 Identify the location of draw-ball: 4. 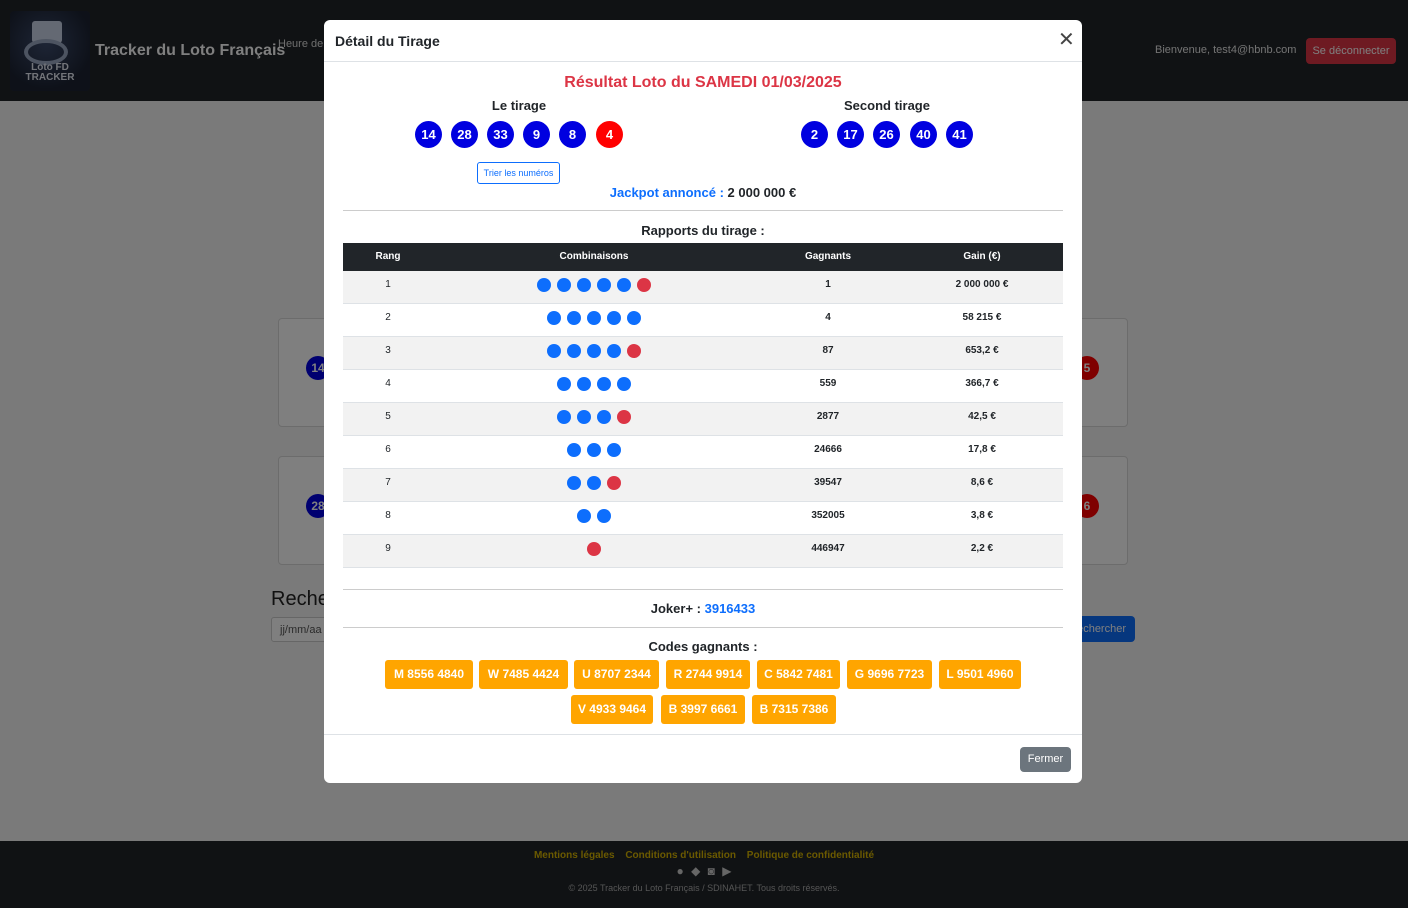
(609, 134).